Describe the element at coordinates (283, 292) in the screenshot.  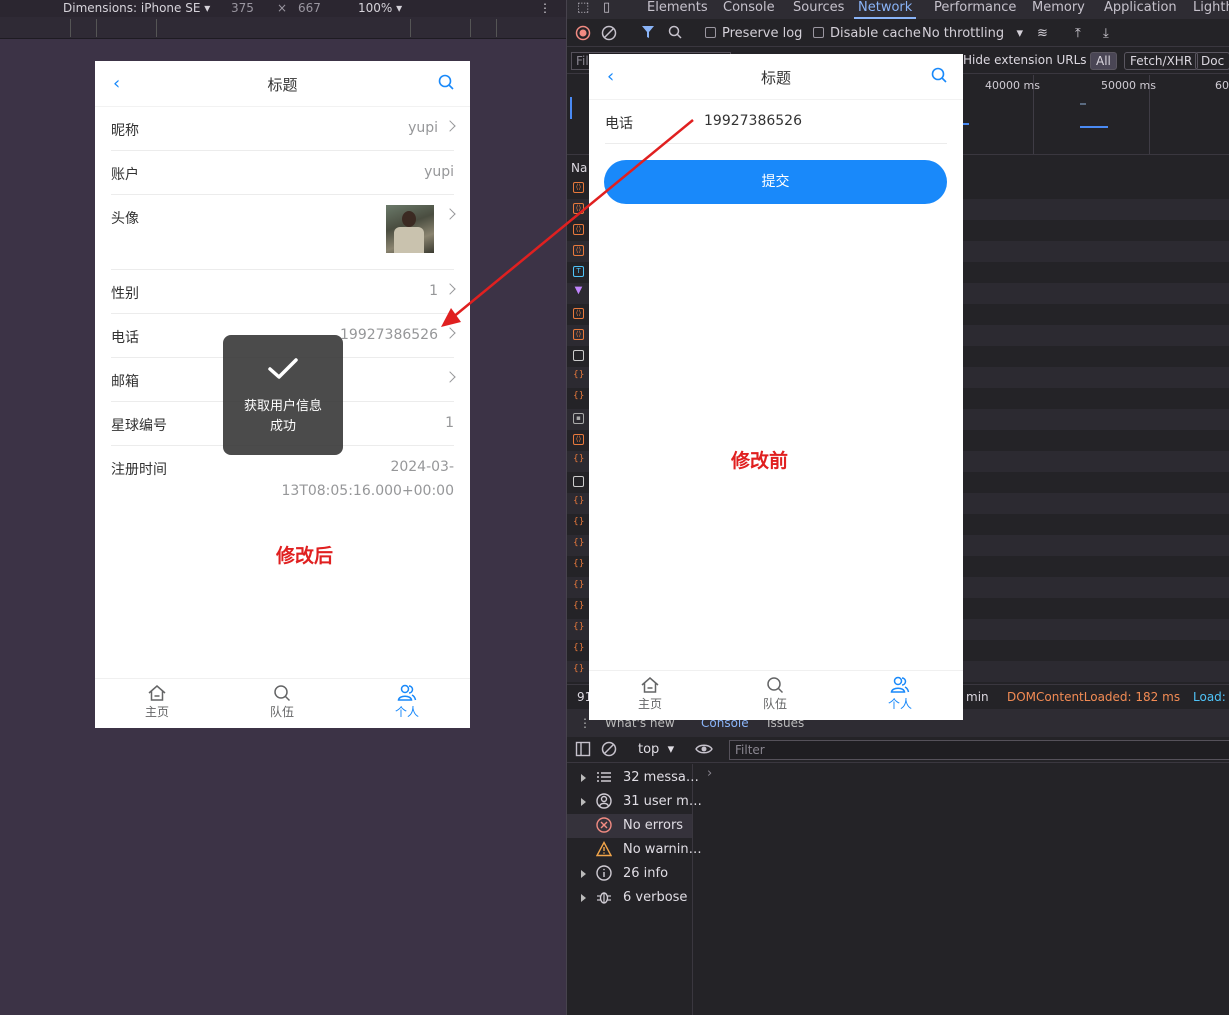
I see `cell-gender: 性别 1` at that location.